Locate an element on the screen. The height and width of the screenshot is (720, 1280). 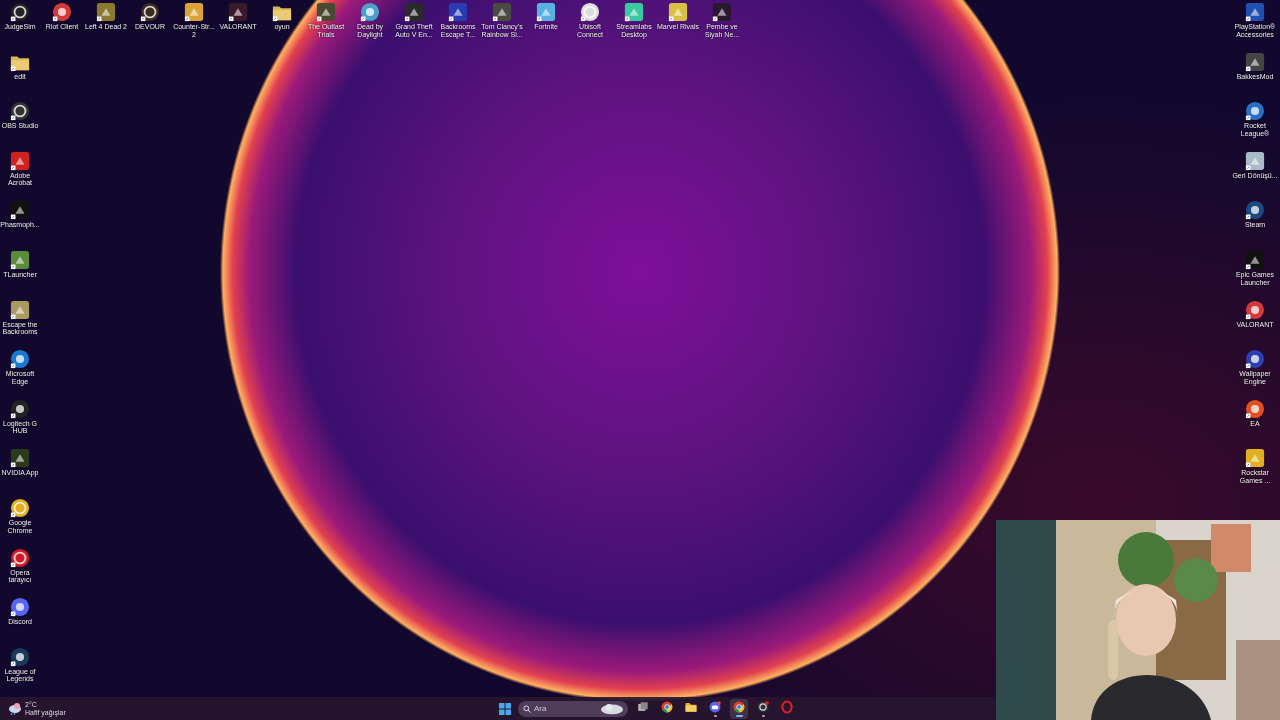
taskbar-app-button is located at coordinates (739, 708).